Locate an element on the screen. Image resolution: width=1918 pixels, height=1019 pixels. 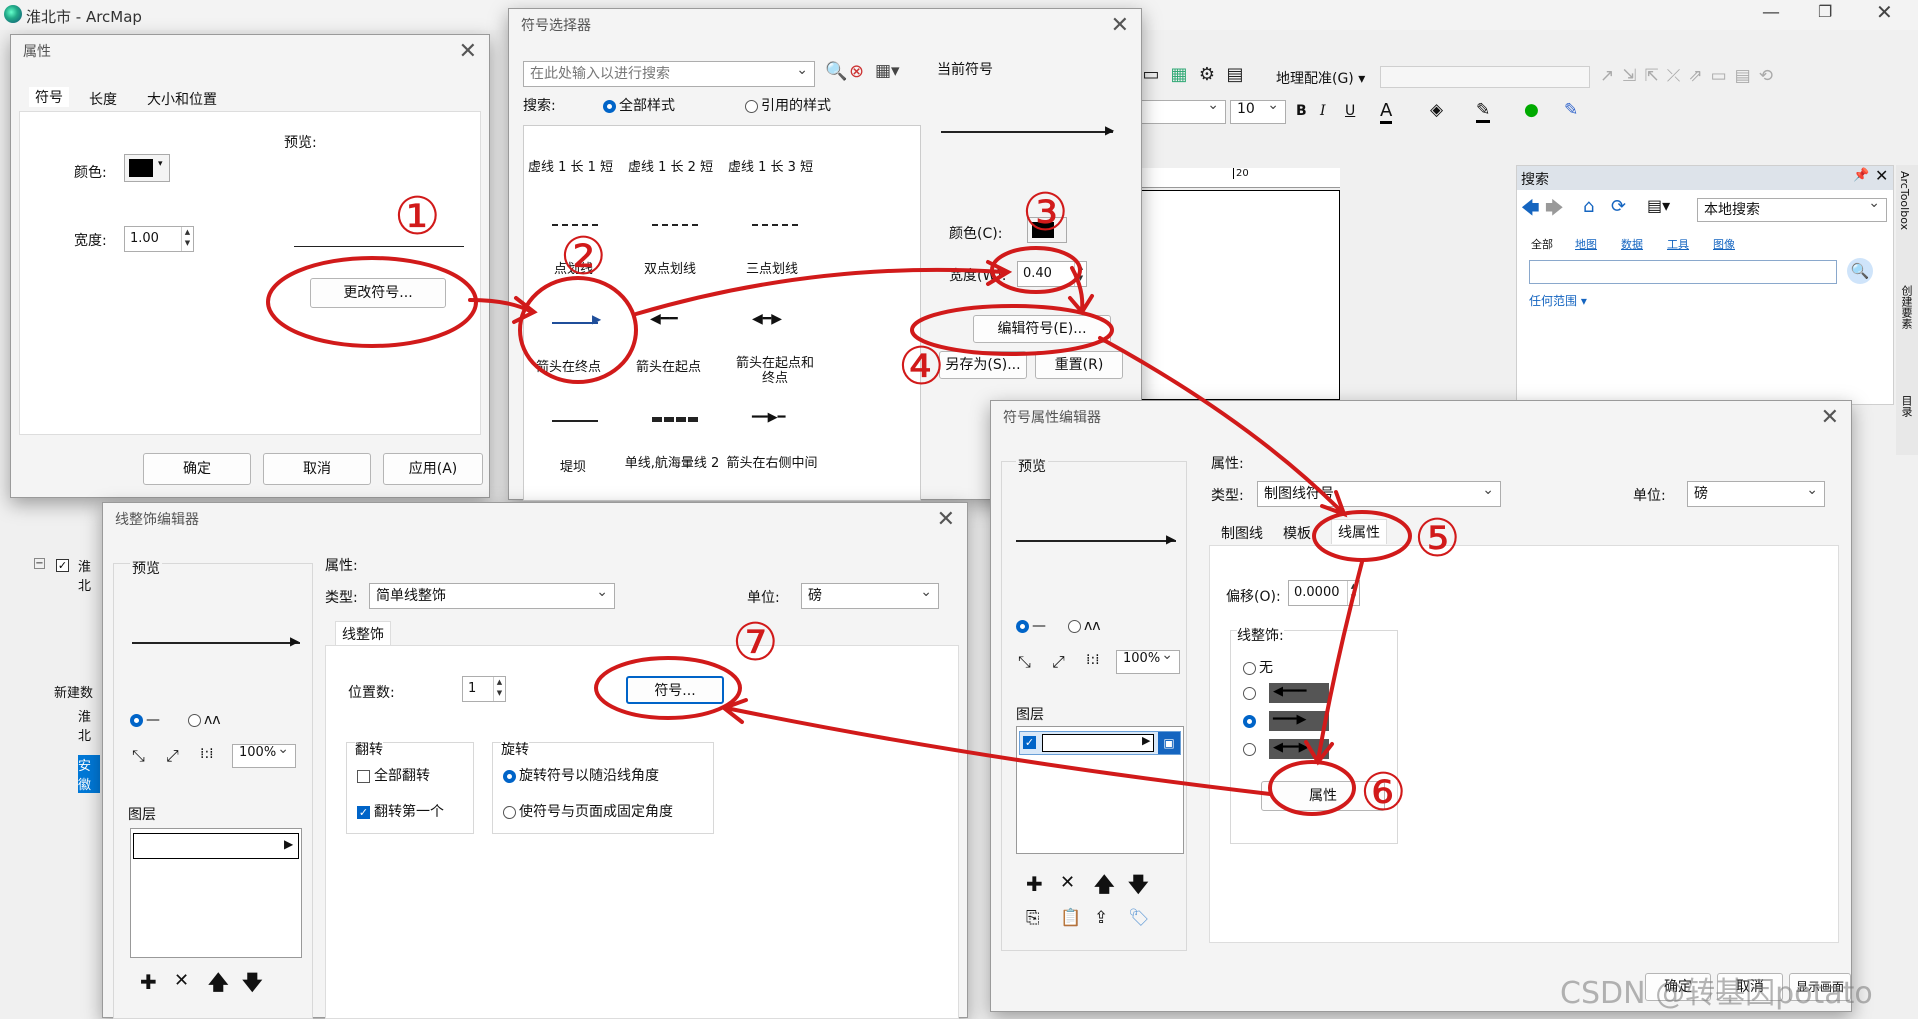
spe-radio-wave: ʌʌ is located at coordinates (1084, 626).